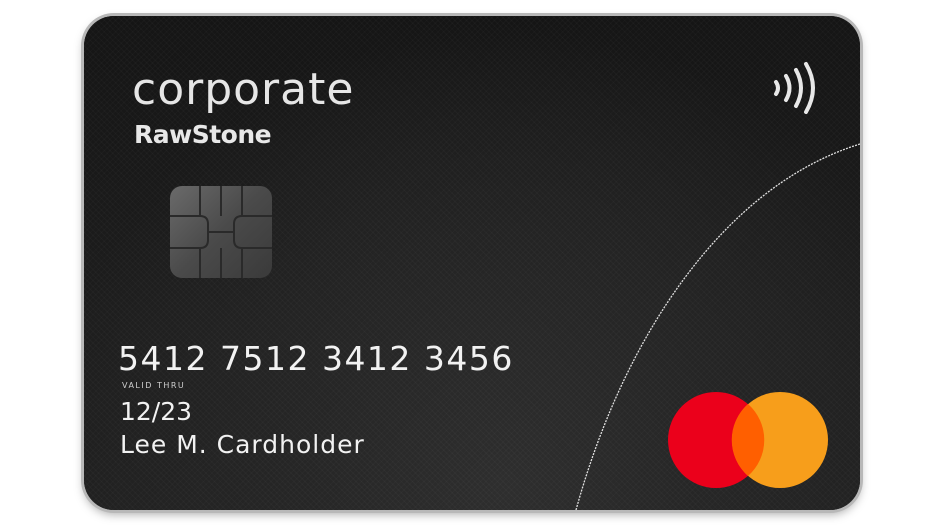 Image resolution: width=938 pixels, height=528 pixels. I want to click on brand-corporate-wordmark: corporate, so click(243, 89).